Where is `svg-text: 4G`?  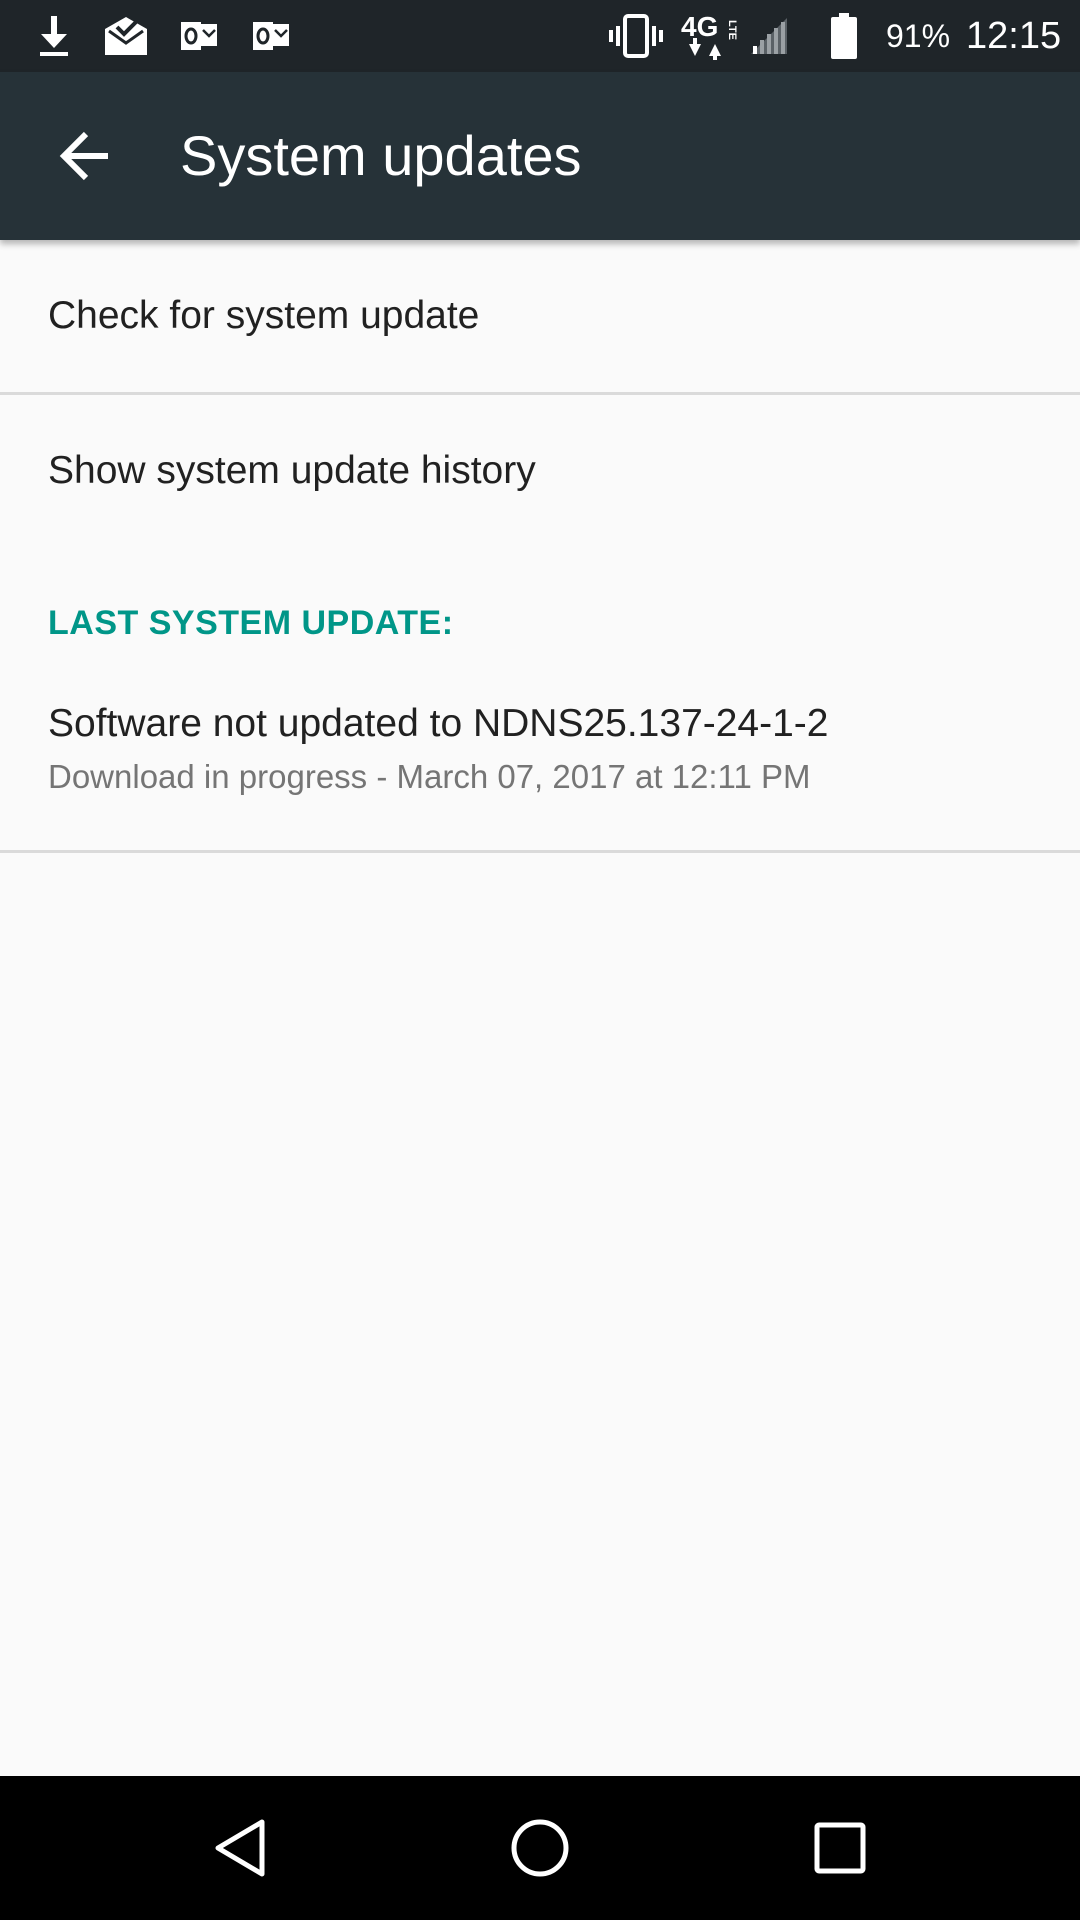
svg-text: 4G is located at coordinates (699, 26).